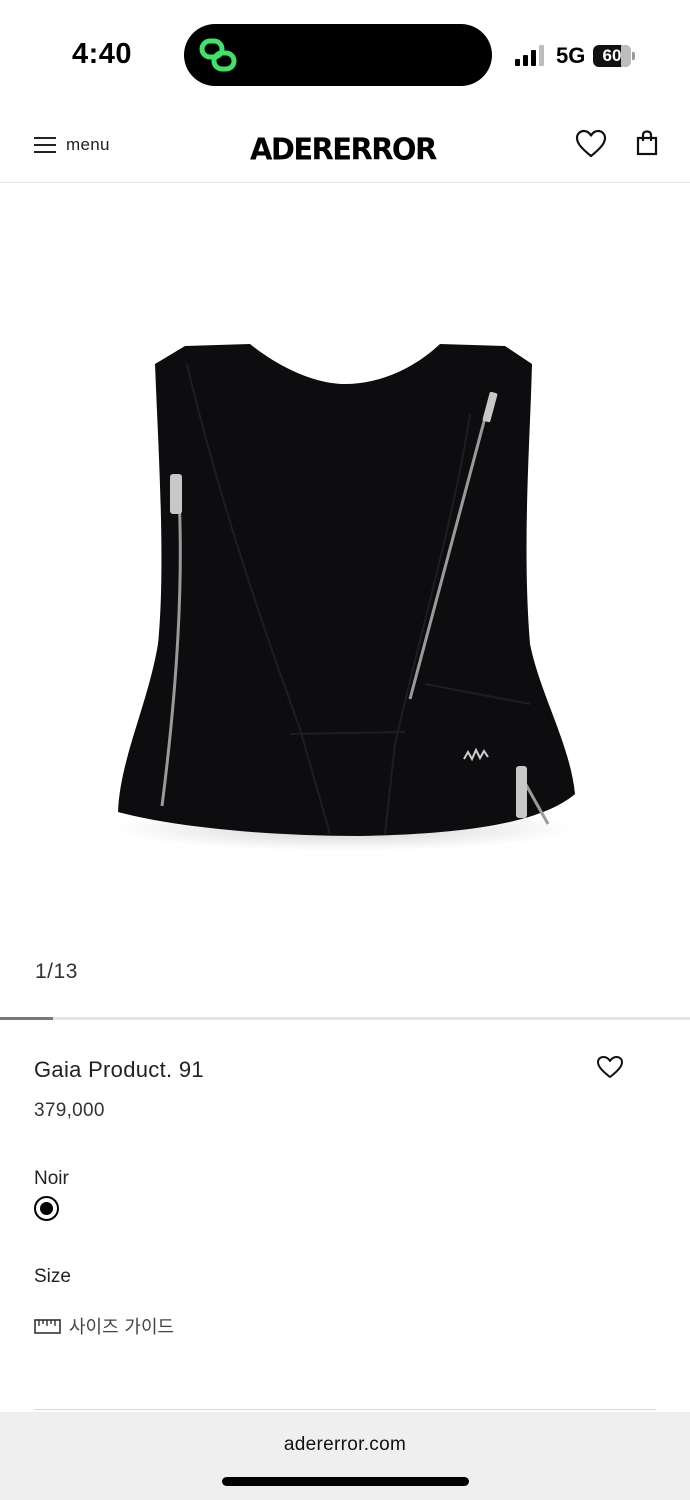  Describe the element at coordinates (529, 55) in the screenshot. I see `cellular-signal-icon` at that location.